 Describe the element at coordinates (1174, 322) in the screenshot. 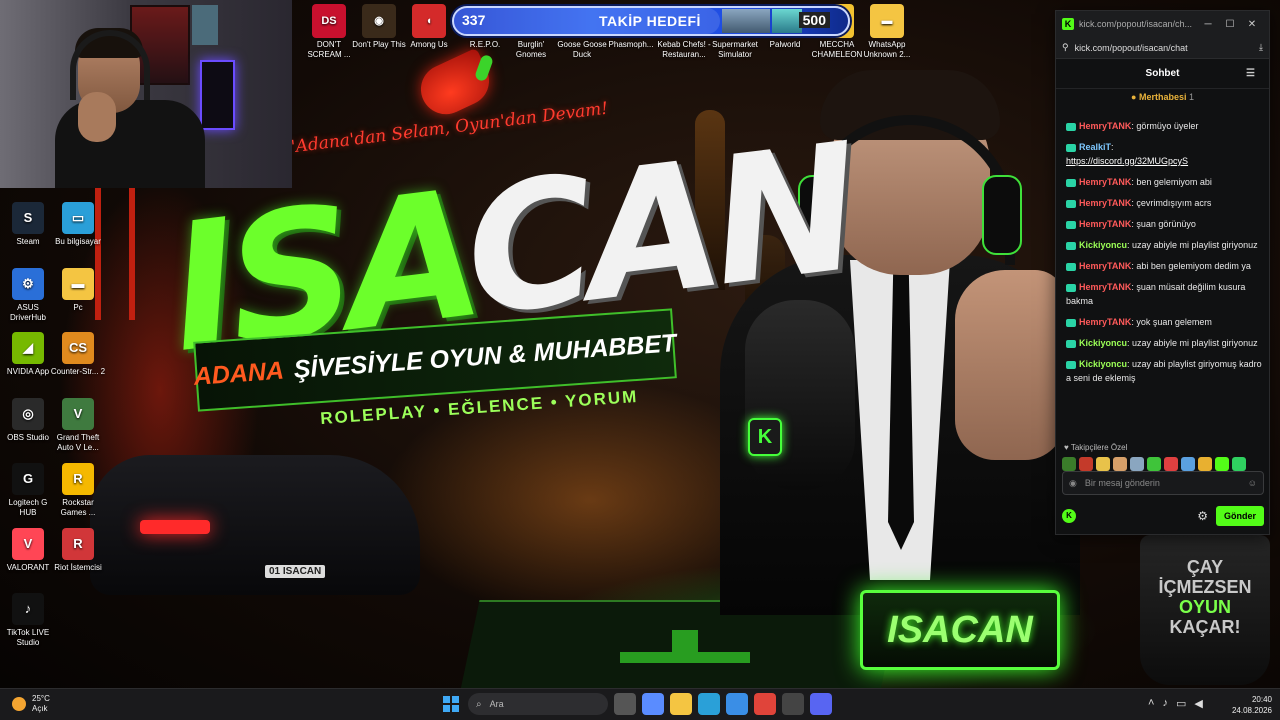

I see `chat-text: yok şuan gelemem` at that location.